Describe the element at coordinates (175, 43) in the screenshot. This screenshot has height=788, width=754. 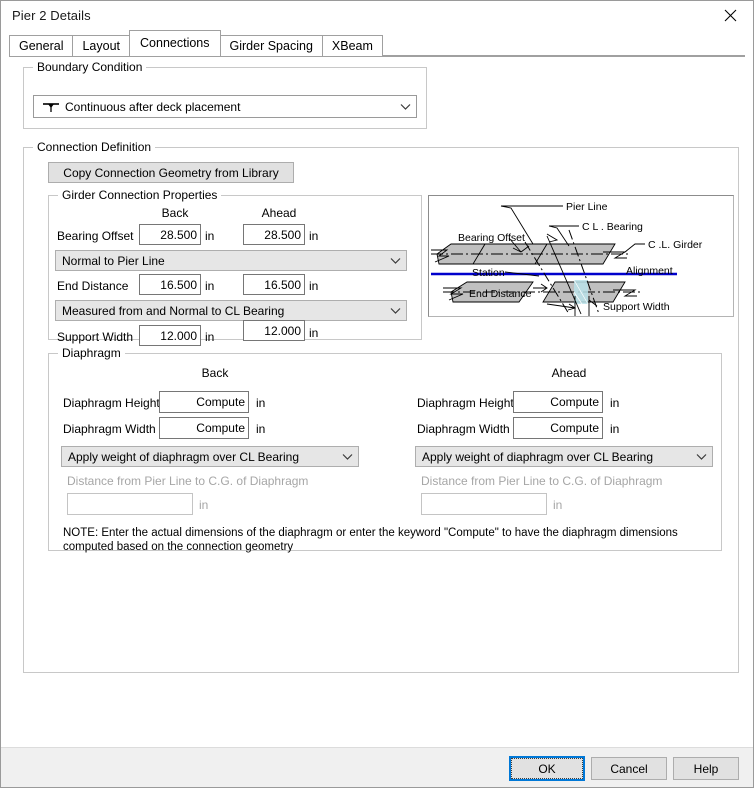
I see `tab-connections: Connections` at that location.